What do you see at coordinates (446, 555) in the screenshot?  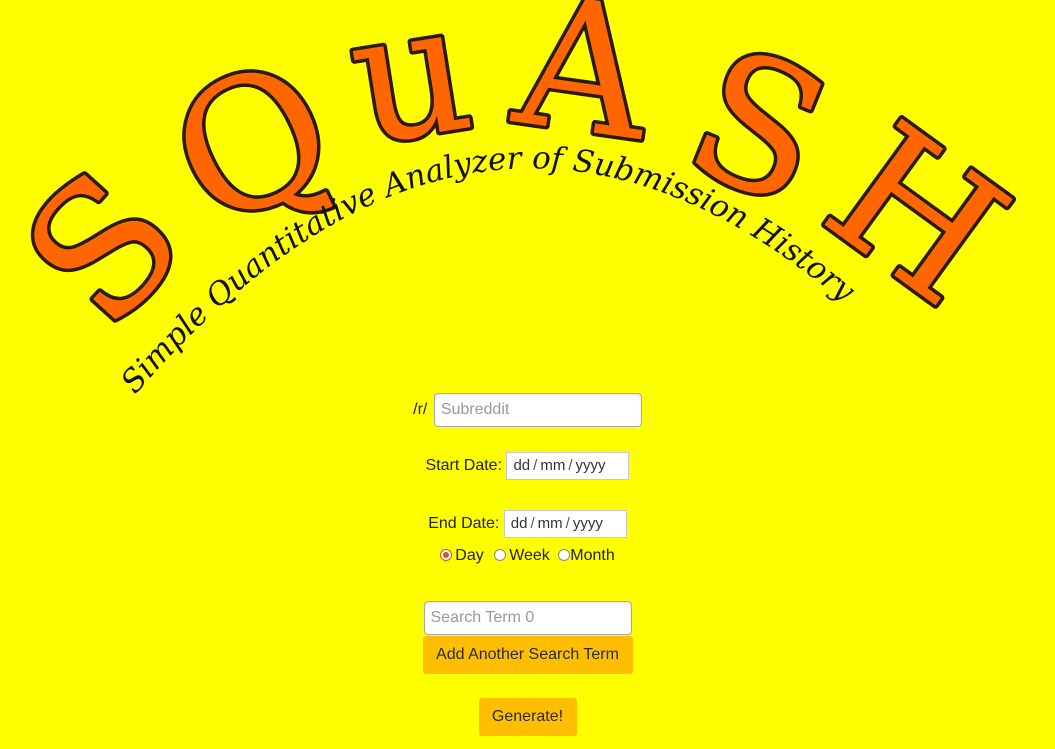 I see `radio-day` at bounding box center [446, 555].